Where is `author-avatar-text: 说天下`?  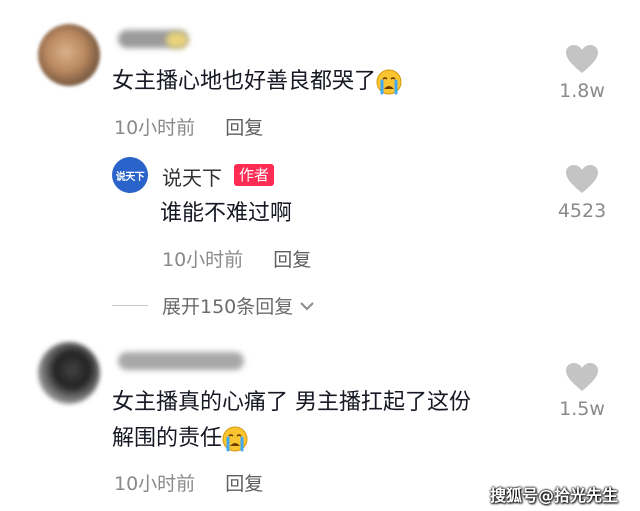 author-avatar-text: 说天下 is located at coordinates (130, 177).